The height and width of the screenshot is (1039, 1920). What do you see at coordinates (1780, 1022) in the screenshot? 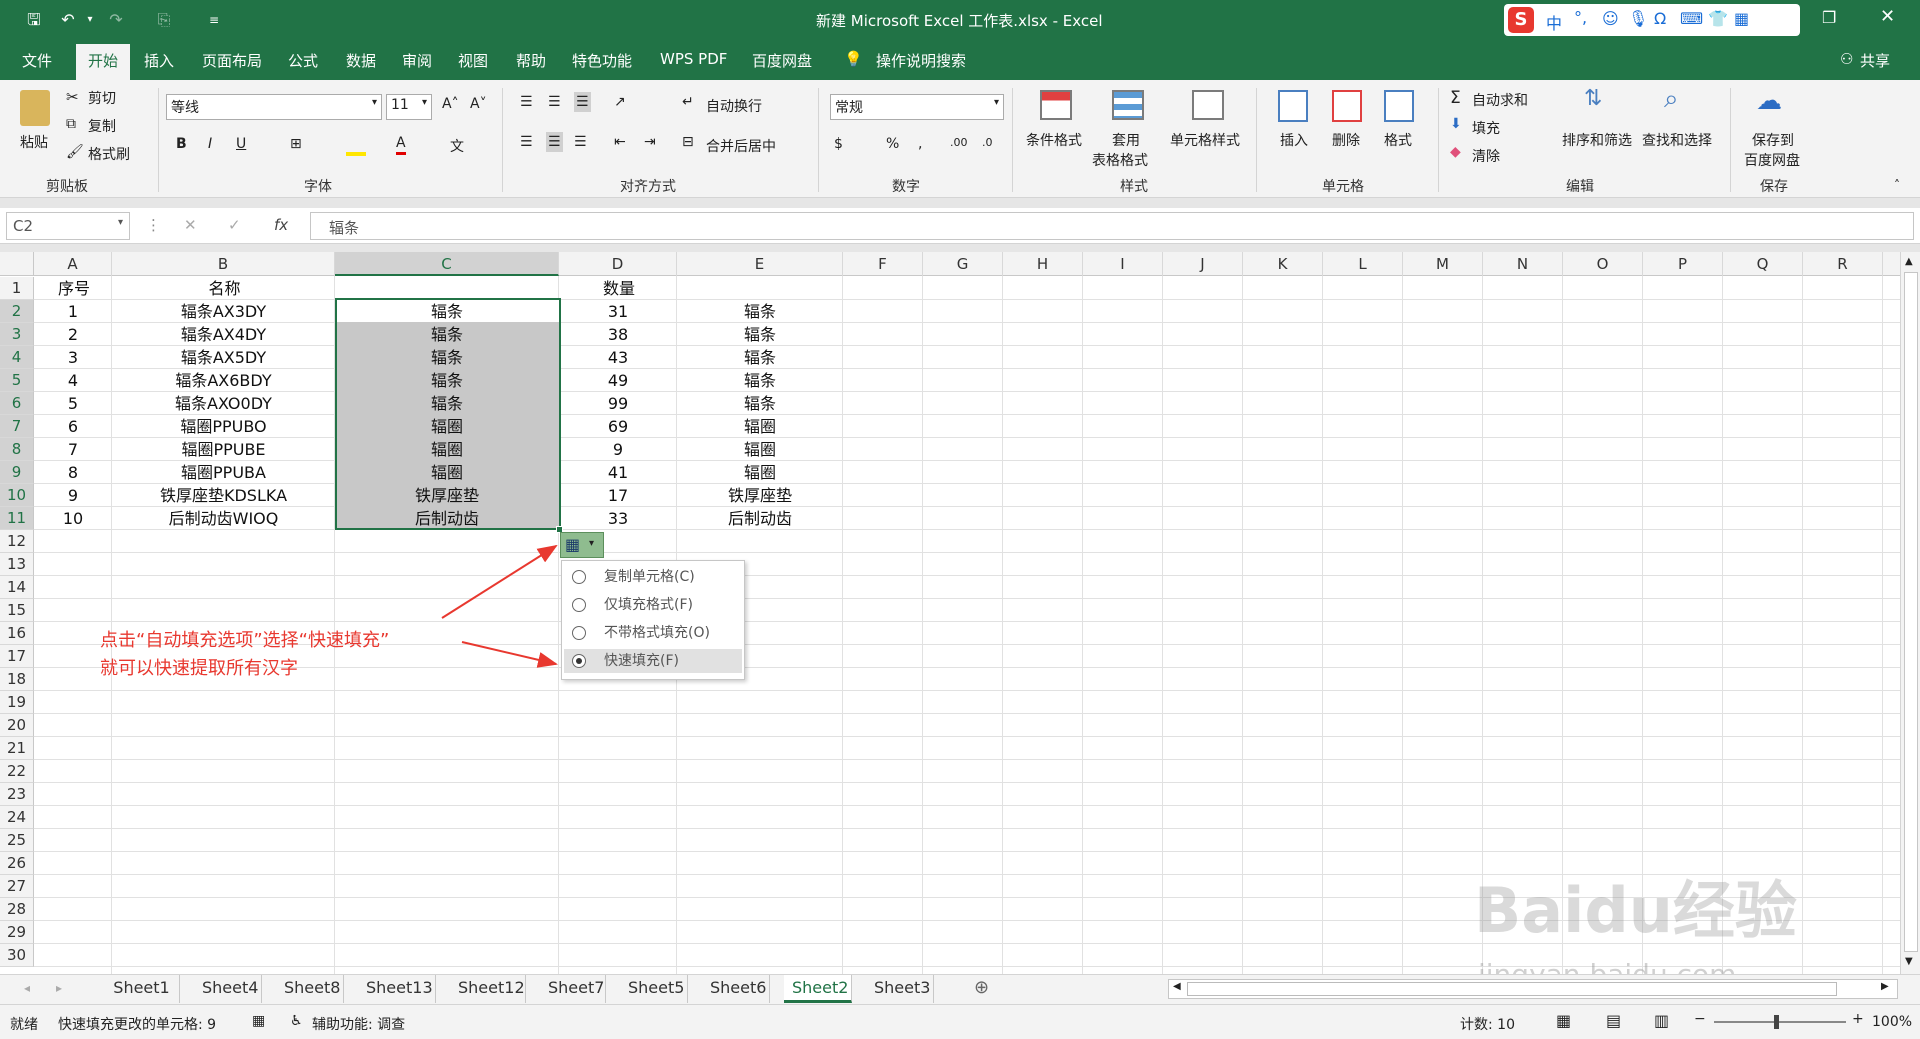
I see `zoom-slider` at bounding box center [1780, 1022].